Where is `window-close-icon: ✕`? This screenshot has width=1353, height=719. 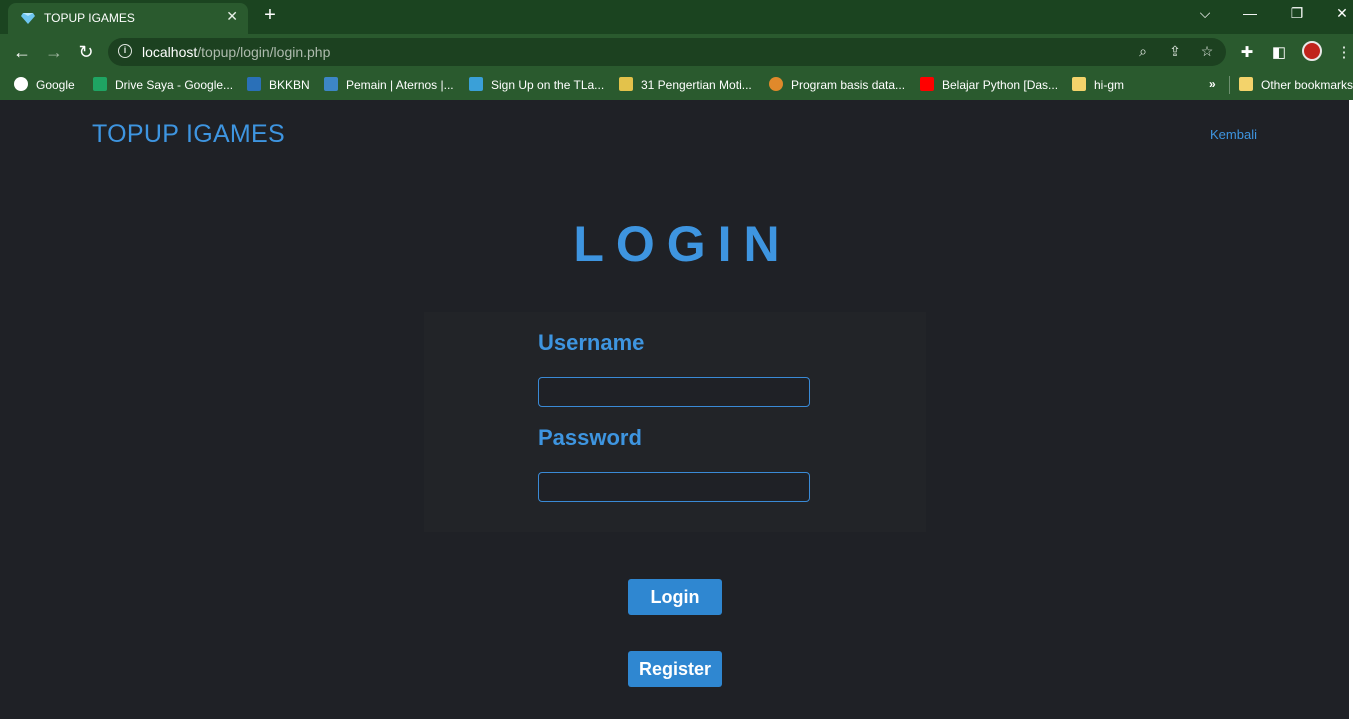
window-close-icon: ✕ is located at coordinates (1342, 13).